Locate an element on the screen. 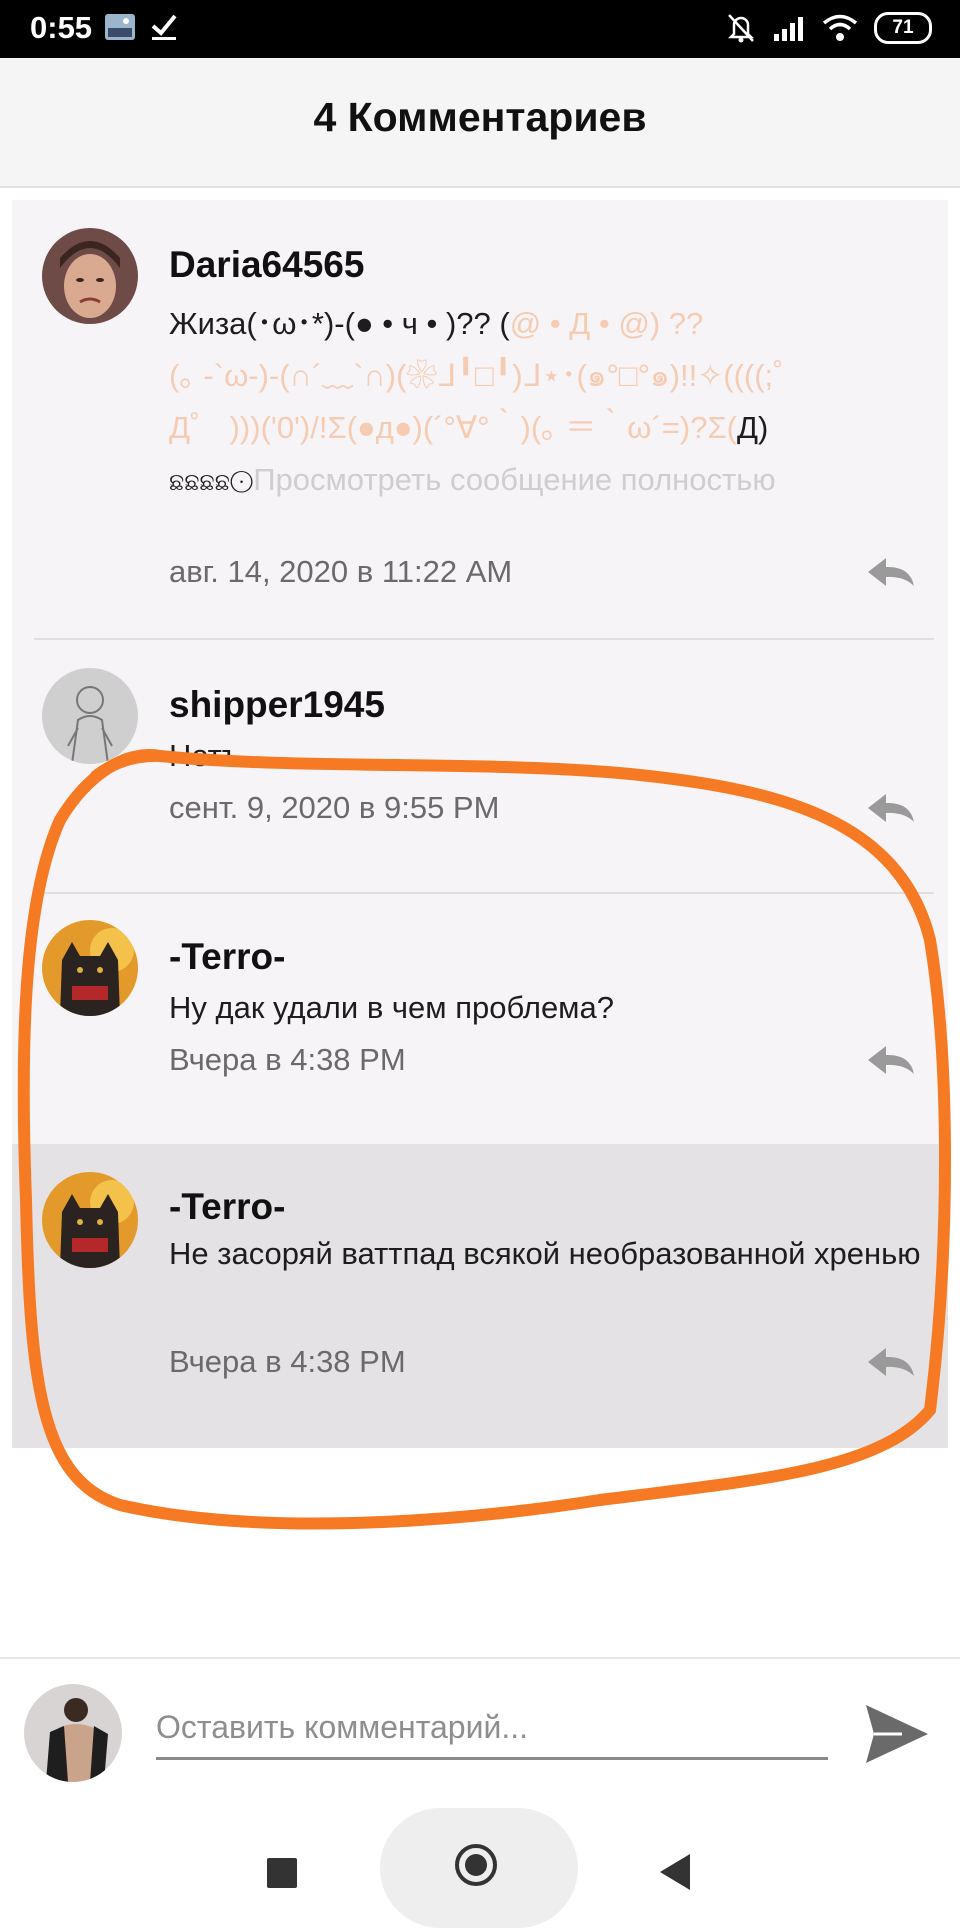 This screenshot has height=1928, width=960. status-time: 0:55 is located at coordinates (61, 27).